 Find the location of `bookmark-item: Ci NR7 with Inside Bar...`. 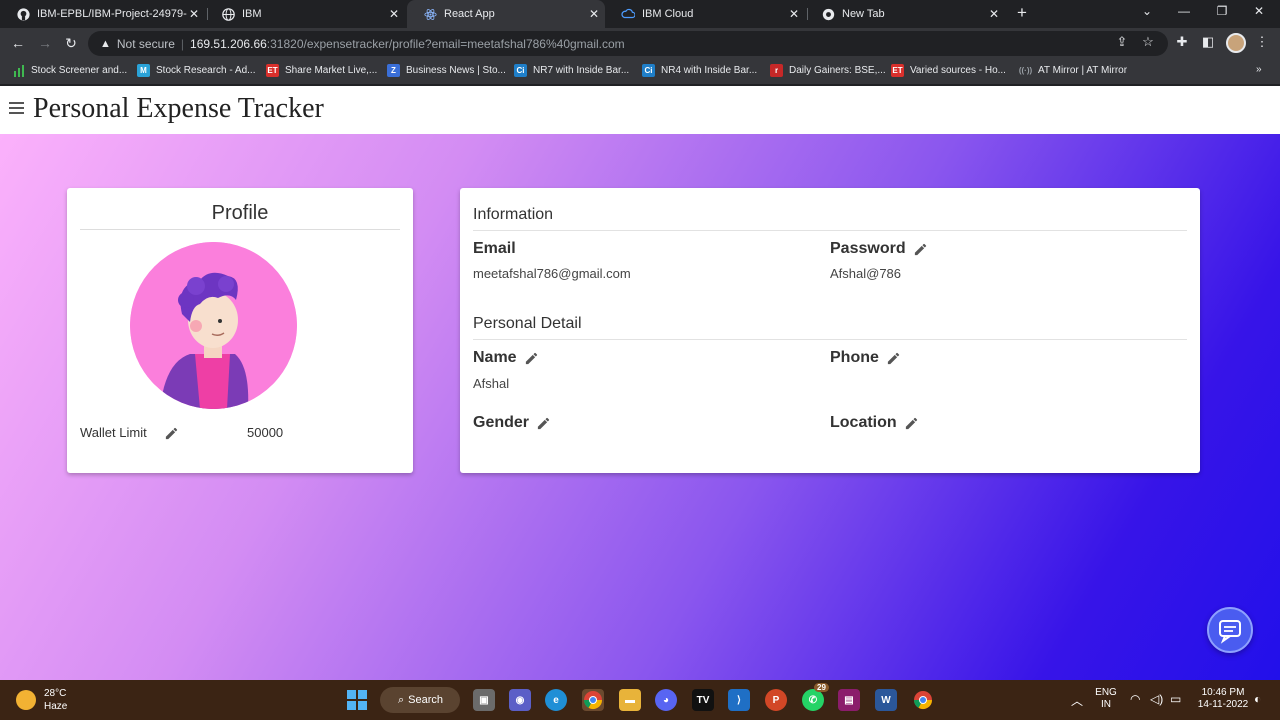

bookmark-item: Ci NR7 with Inside Bar... is located at coordinates (571, 70).